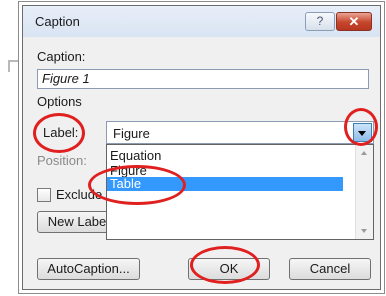 Image resolution: width=386 pixels, height=296 pixels. Describe the element at coordinates (59, 133) in the screenshot. I see `highlight-ellipse-label` at that location.